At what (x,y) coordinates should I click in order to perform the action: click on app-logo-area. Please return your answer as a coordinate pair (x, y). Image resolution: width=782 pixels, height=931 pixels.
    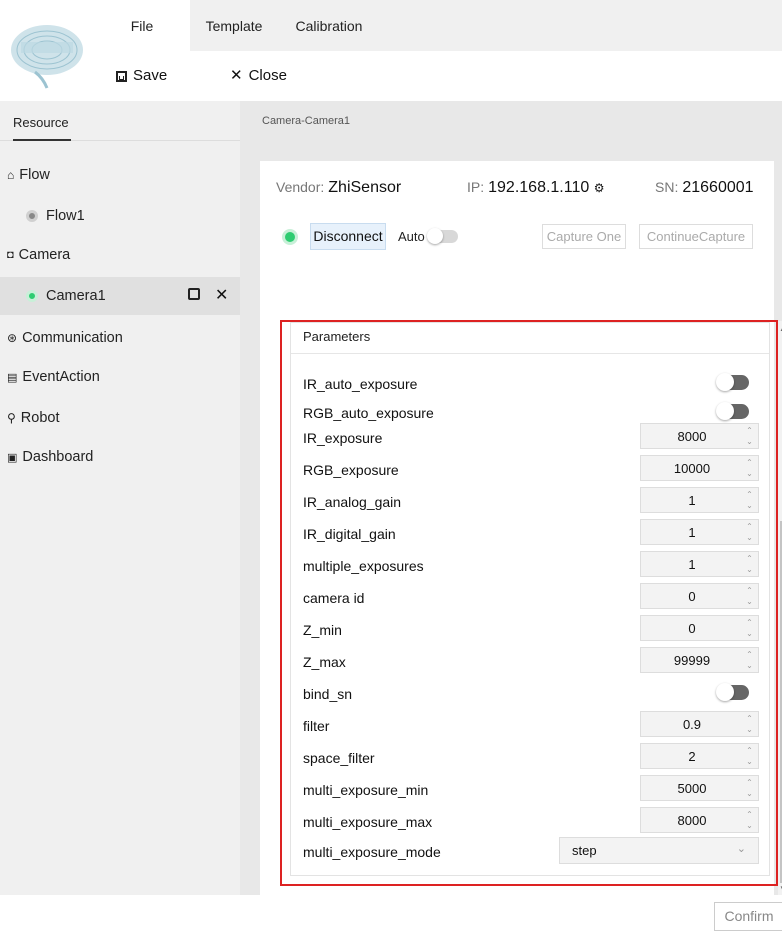
    Looking at the image, I should click on (47, 50).